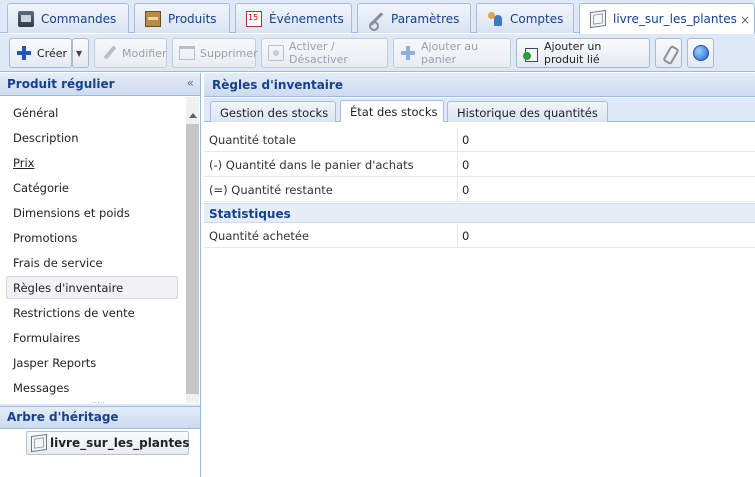 The height and width of the screenshot is (477, 755). Describe the element at coordinates (479, 213) in the screenshot. I see `statistics-section-header: Statistiques` at that location.